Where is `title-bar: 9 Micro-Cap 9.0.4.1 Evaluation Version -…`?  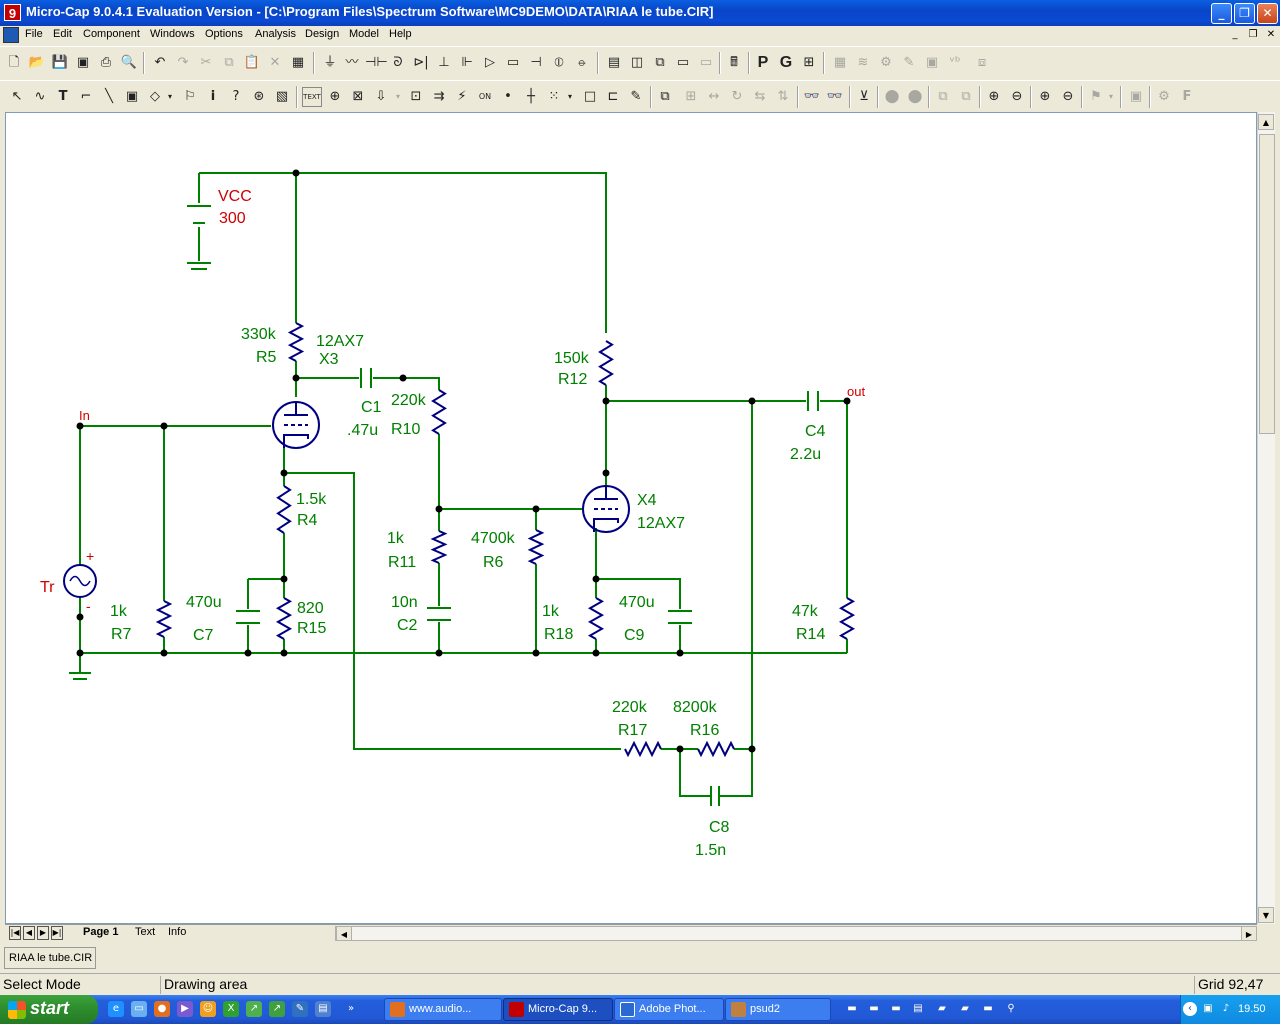
title-bar: 9 Micro-Cap 9.0.4.1 Evaluation Version -… is located at coordinates (640, 13).